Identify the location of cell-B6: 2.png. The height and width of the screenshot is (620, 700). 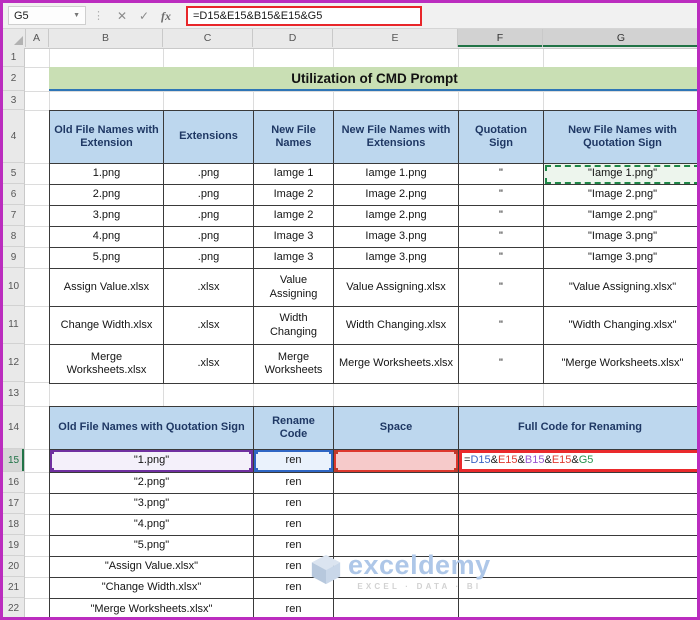
(107, 195).